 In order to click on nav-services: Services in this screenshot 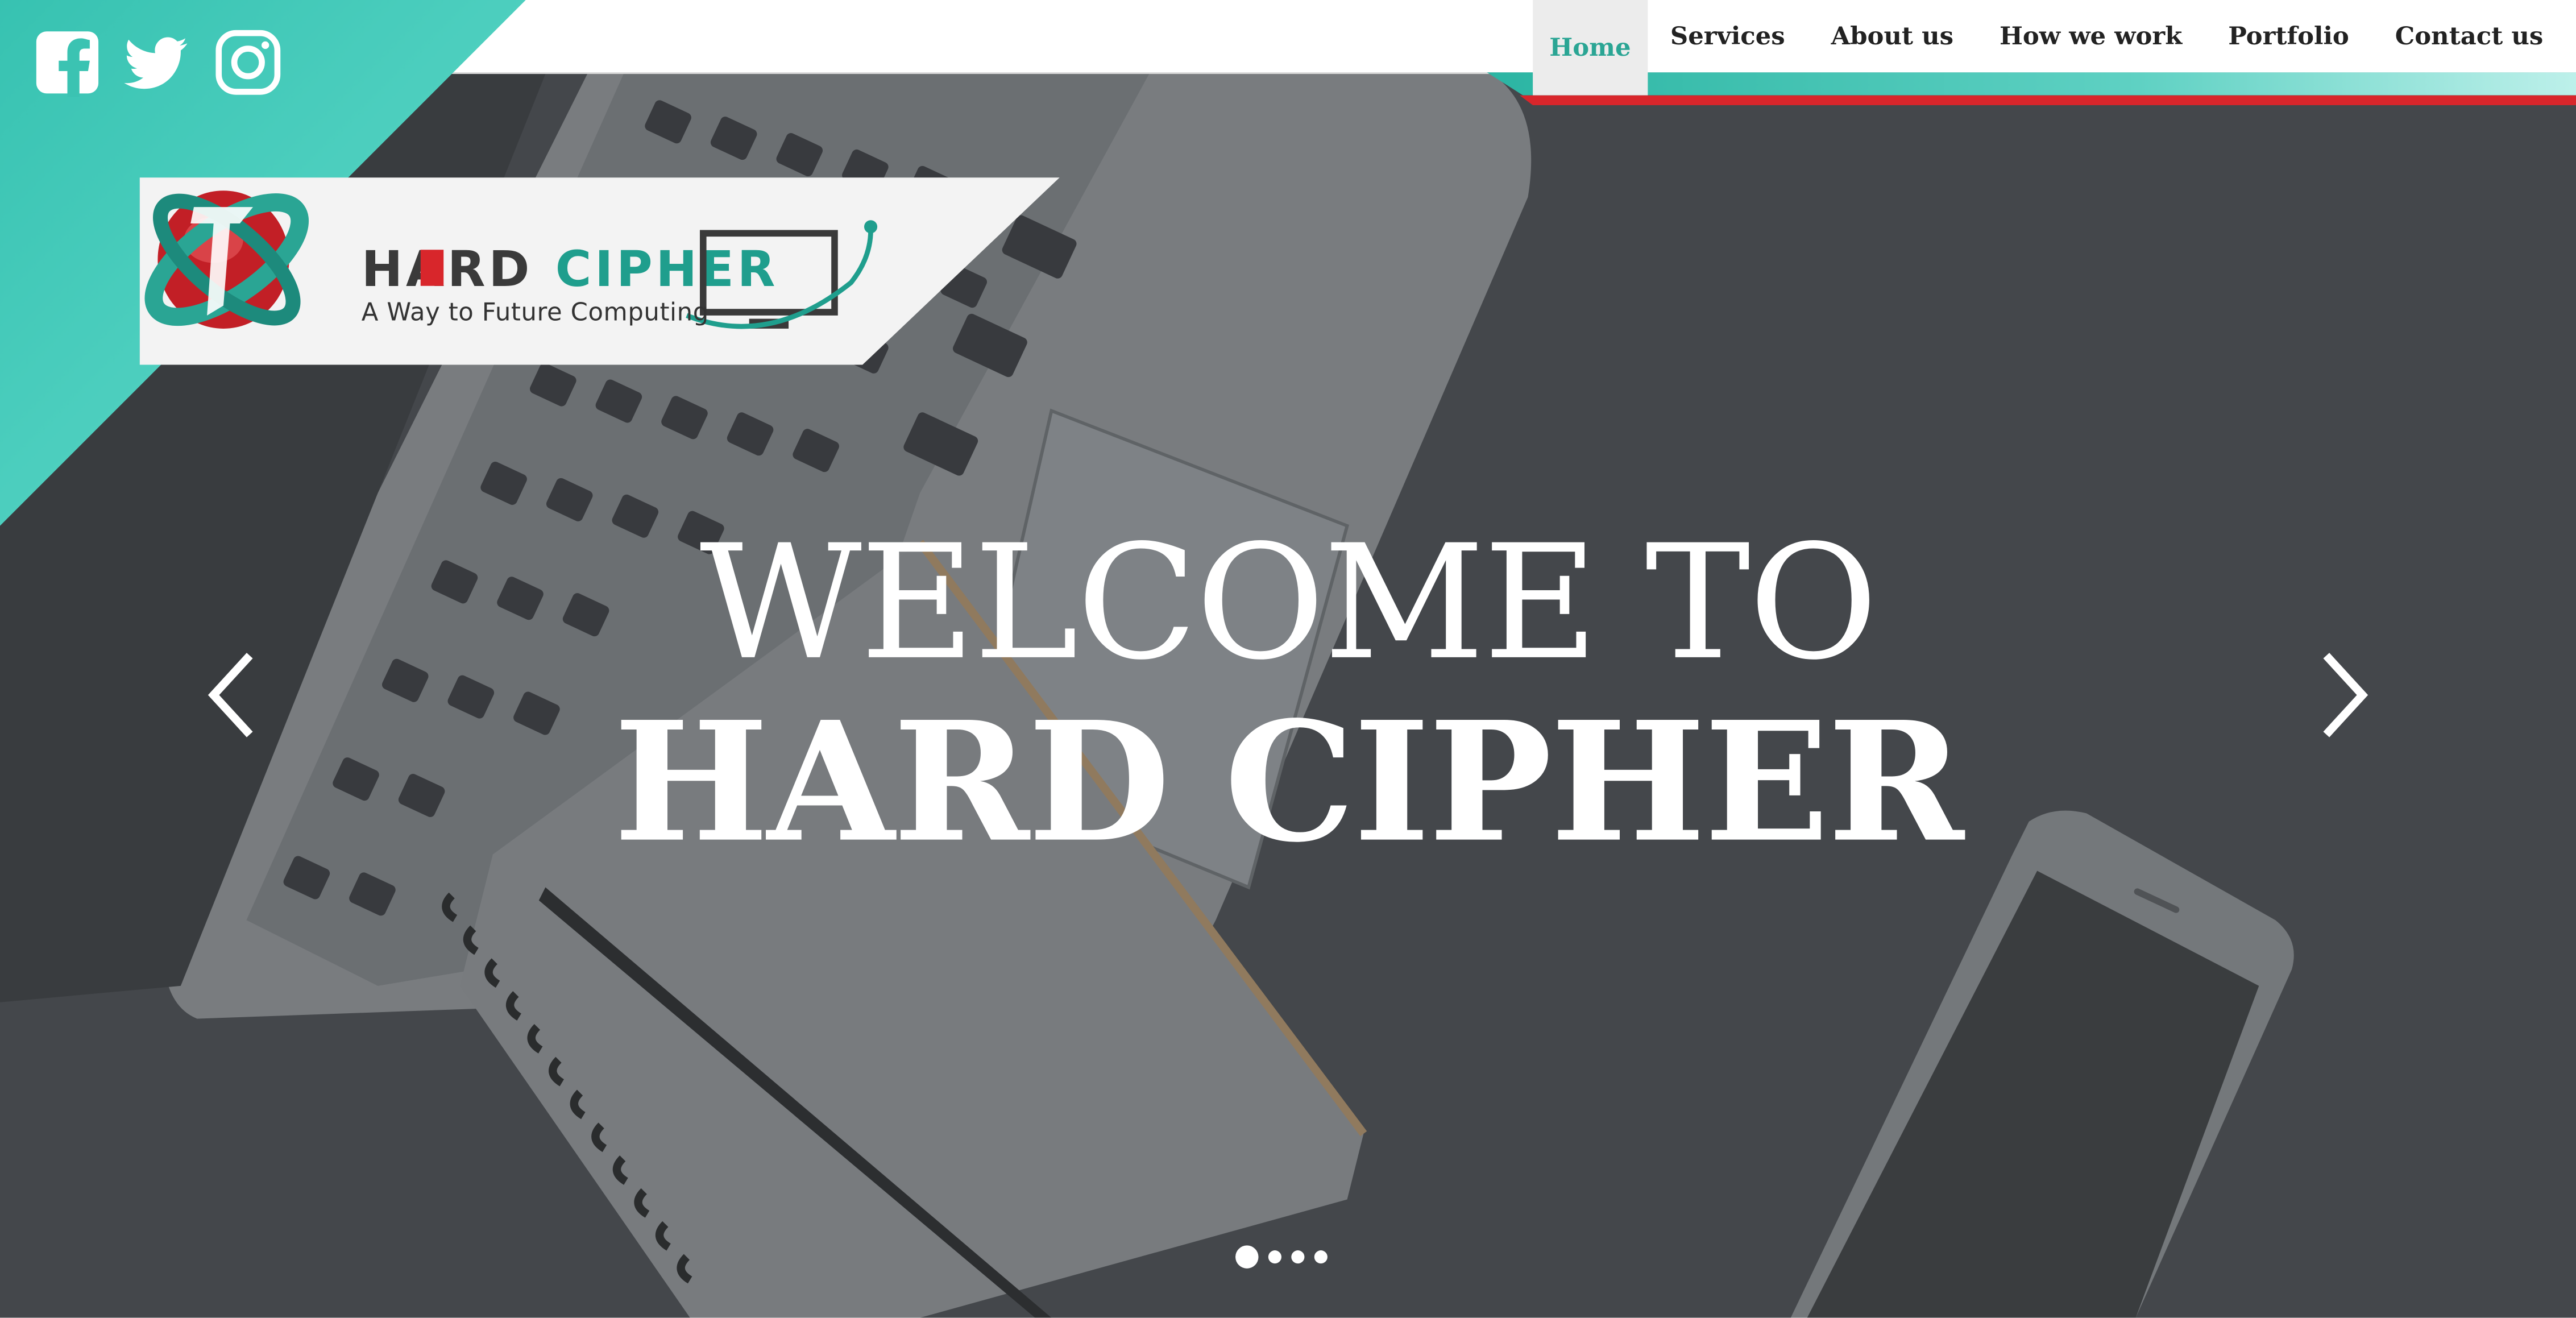, I will do `click(1727, 36)`.